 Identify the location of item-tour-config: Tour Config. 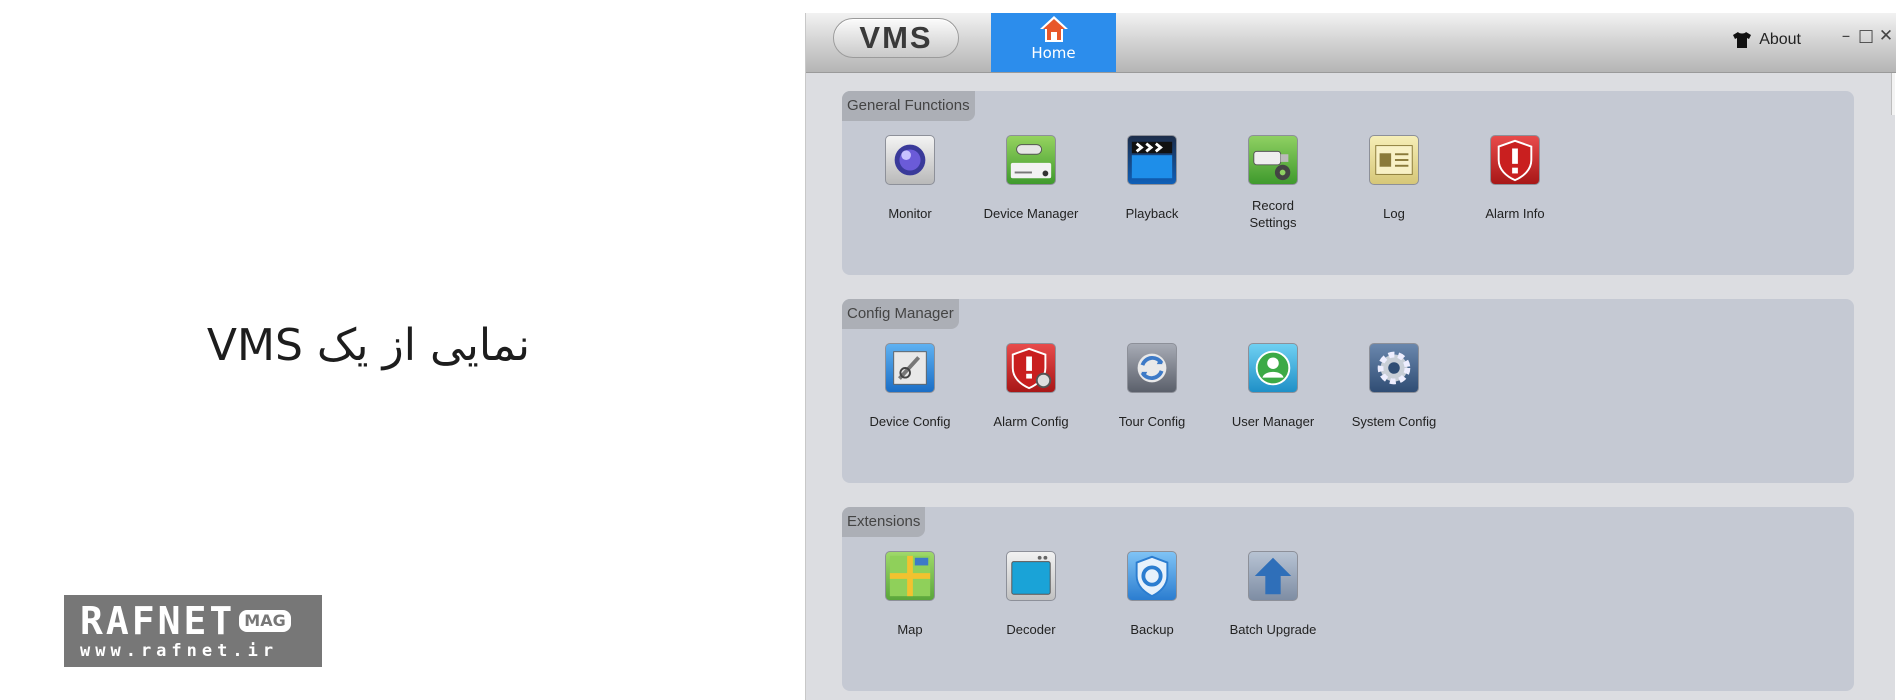
(1152, 386).